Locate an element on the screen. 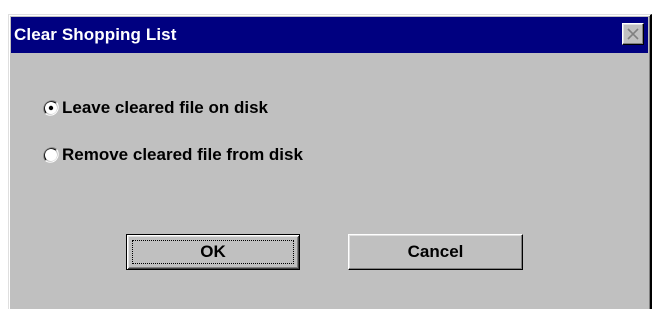  title-bar: Clear Shopping List is located at coordinates (329, 35).